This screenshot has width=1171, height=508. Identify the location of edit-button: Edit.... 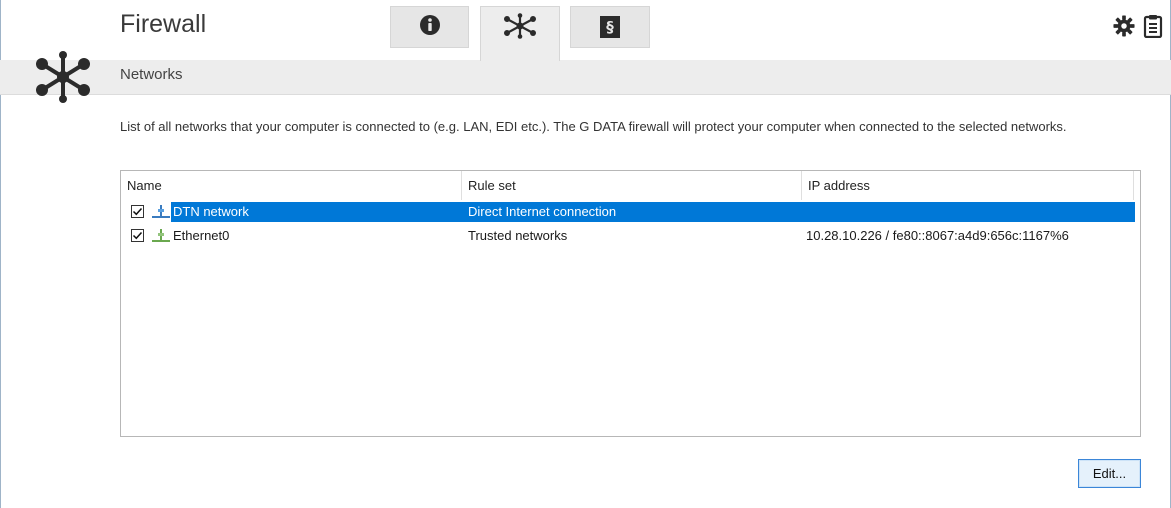
(1109, 473).